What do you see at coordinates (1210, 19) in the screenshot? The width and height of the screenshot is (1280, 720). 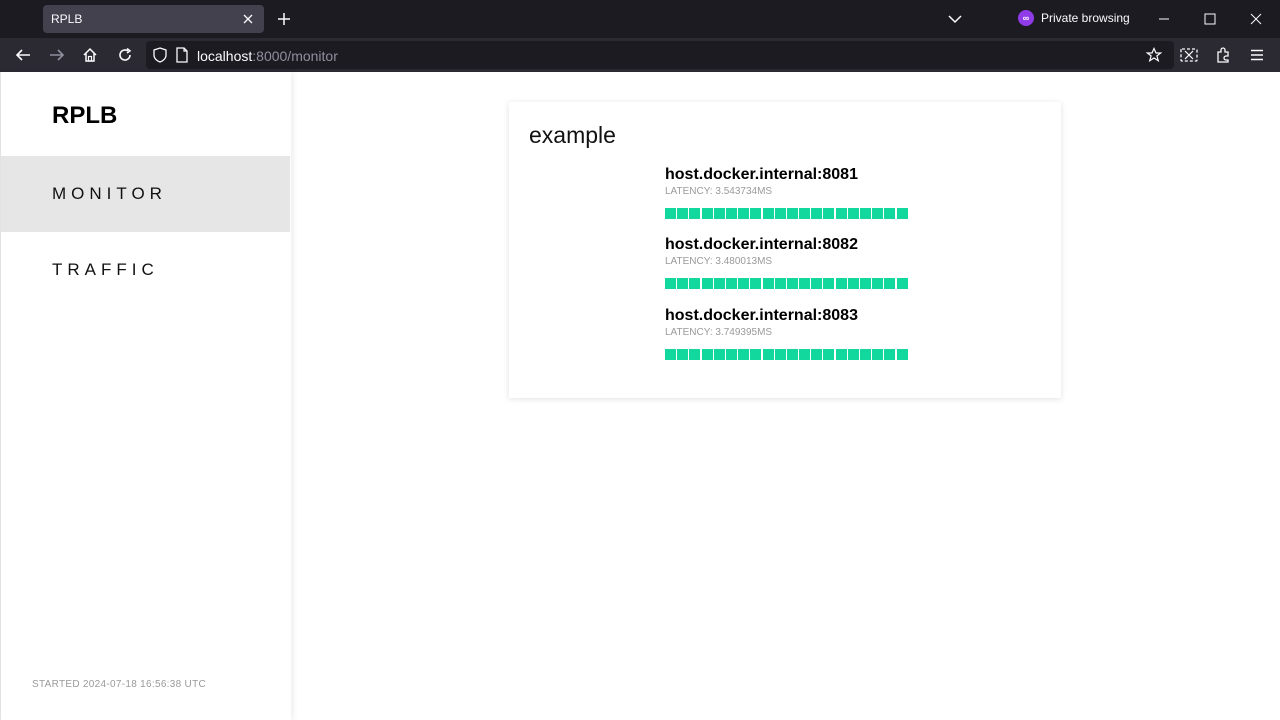 I see `maximize-icon` at bounding box center [1210, 19].